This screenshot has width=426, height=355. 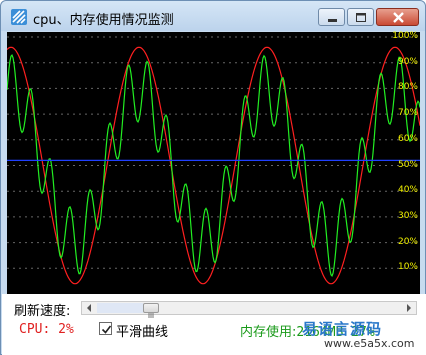 What do you see at coordinates (249, 309) in the screenshot?
I see `refresh-speed-scrollbar` at bounding box center [249, 309].